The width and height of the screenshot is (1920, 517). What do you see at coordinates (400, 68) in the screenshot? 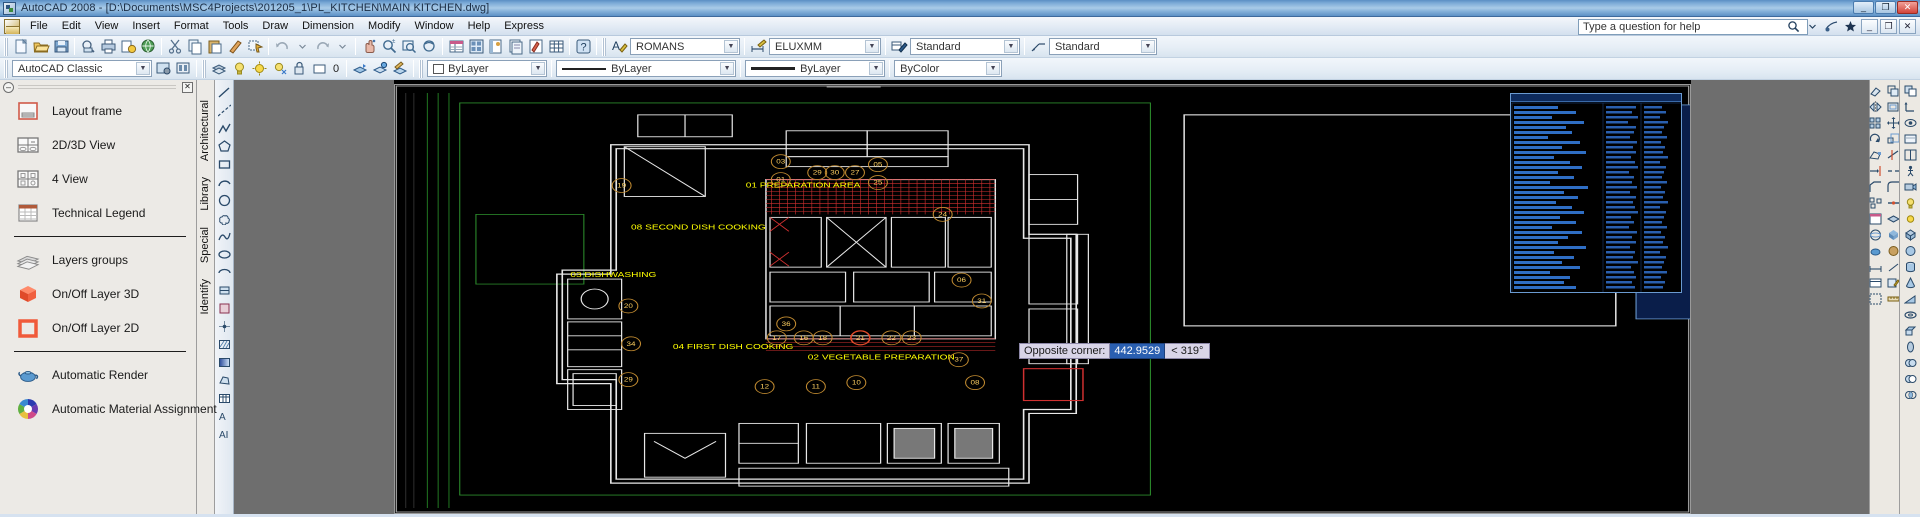
I see `layer-match-icon` at bounding box center [400, 68].